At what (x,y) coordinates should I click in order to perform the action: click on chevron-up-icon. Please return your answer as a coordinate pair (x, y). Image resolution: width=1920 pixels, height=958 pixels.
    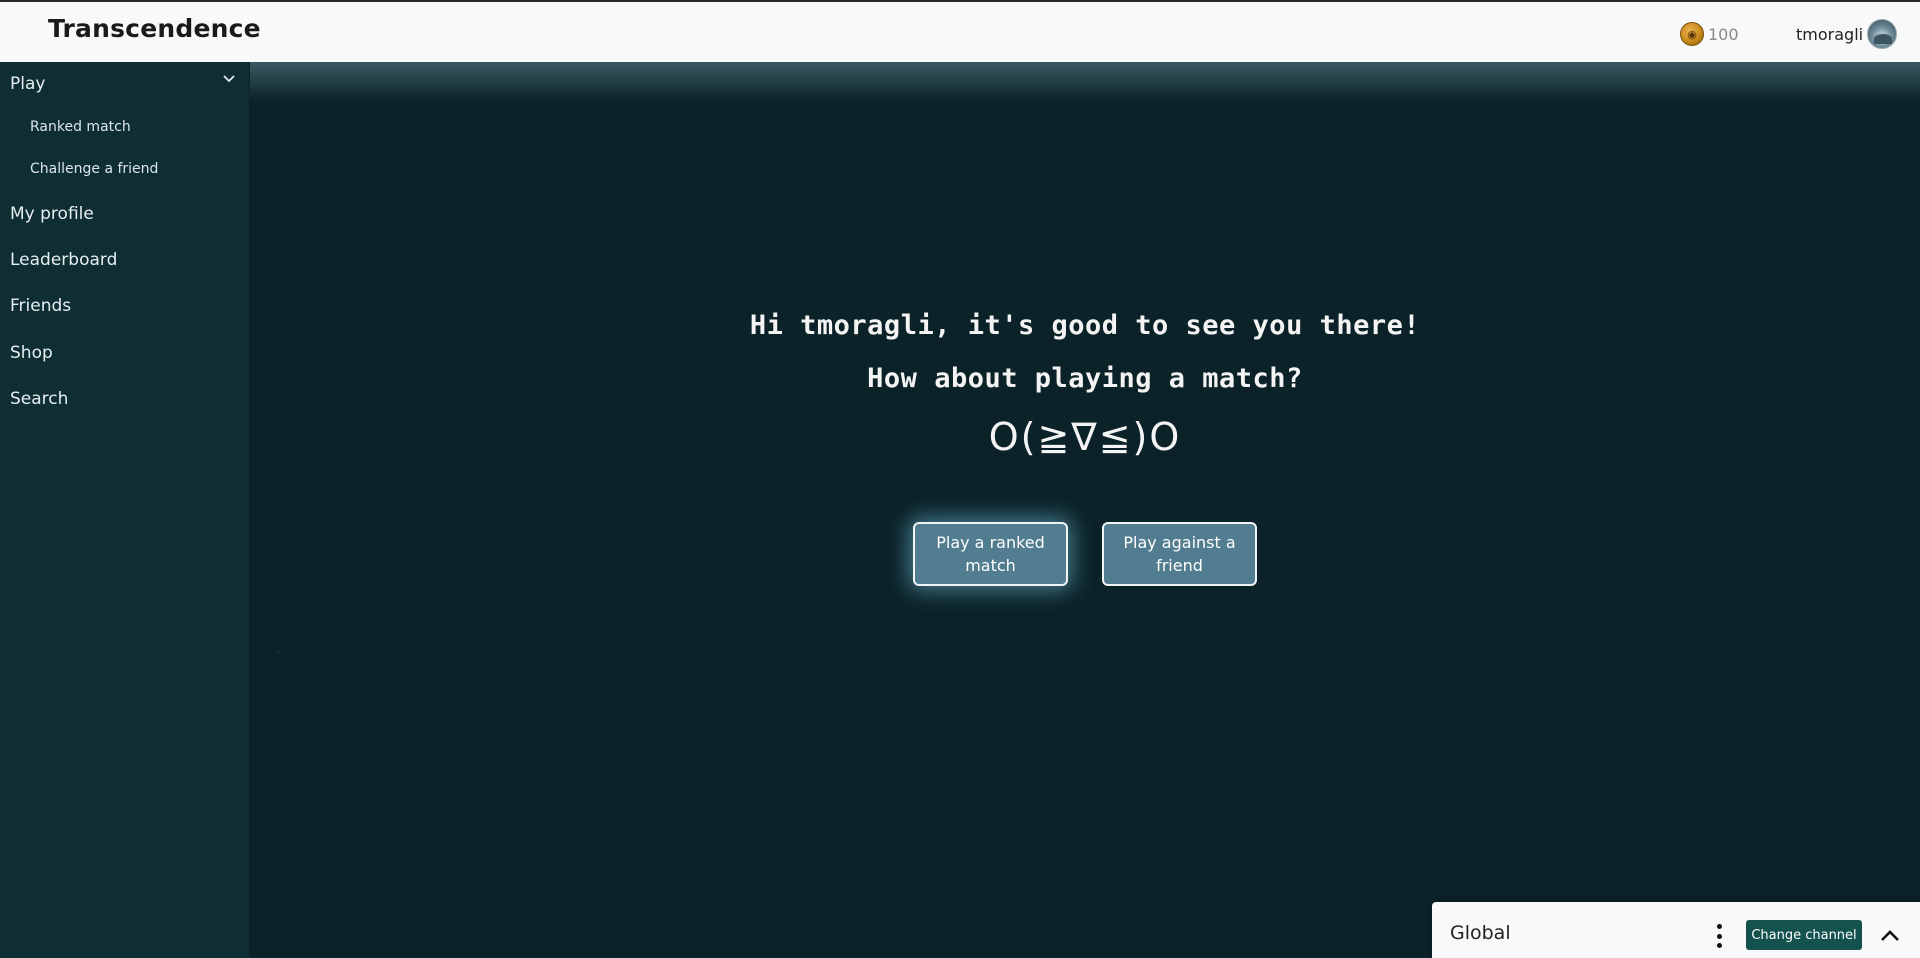
    Looking at the image, I should click on (1890, 936).